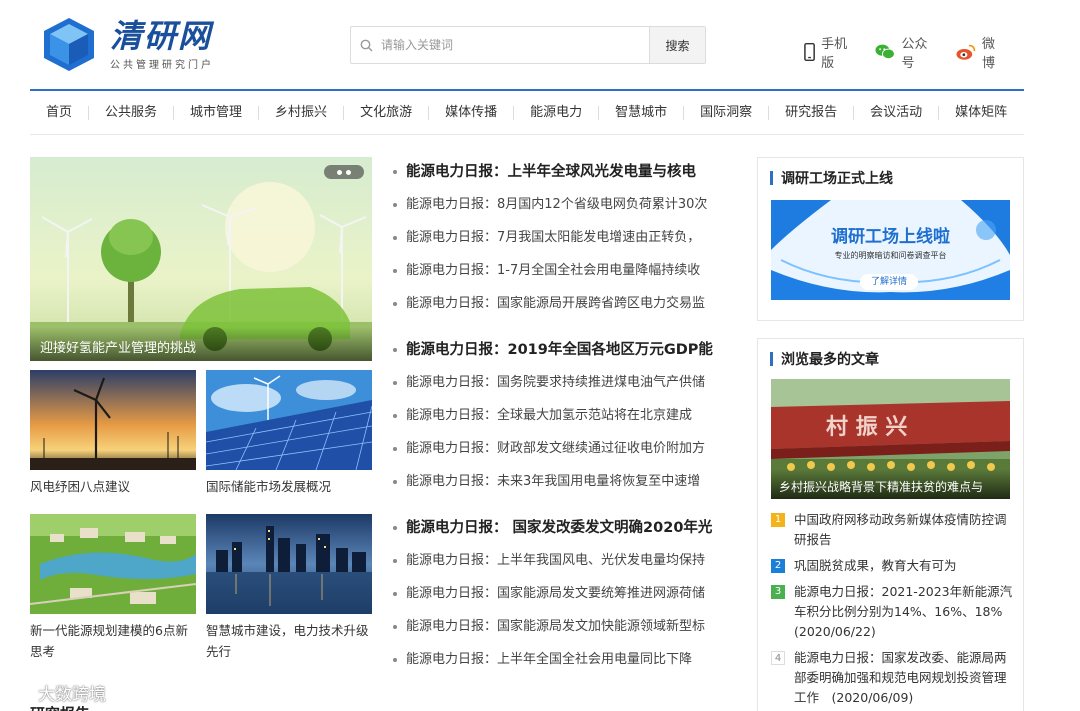 Image resolution: width=1080 pixels, height=711 pixels. Describe the element at coordinates (568, 354) in the screenshot. I see `news-headline: 能源电力日报：2019年全国各地区万元GDP能` at that location.